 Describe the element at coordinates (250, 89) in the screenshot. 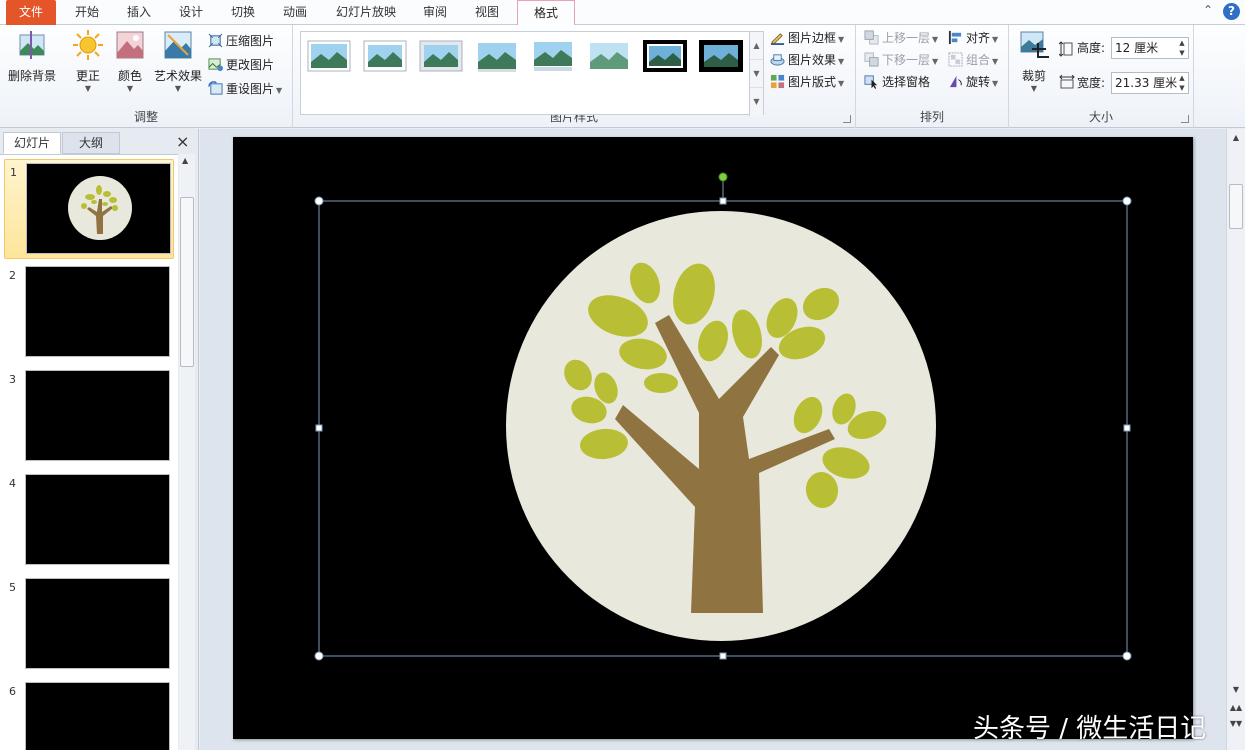

I see `reset-picture-label: 重设图片` at that location.